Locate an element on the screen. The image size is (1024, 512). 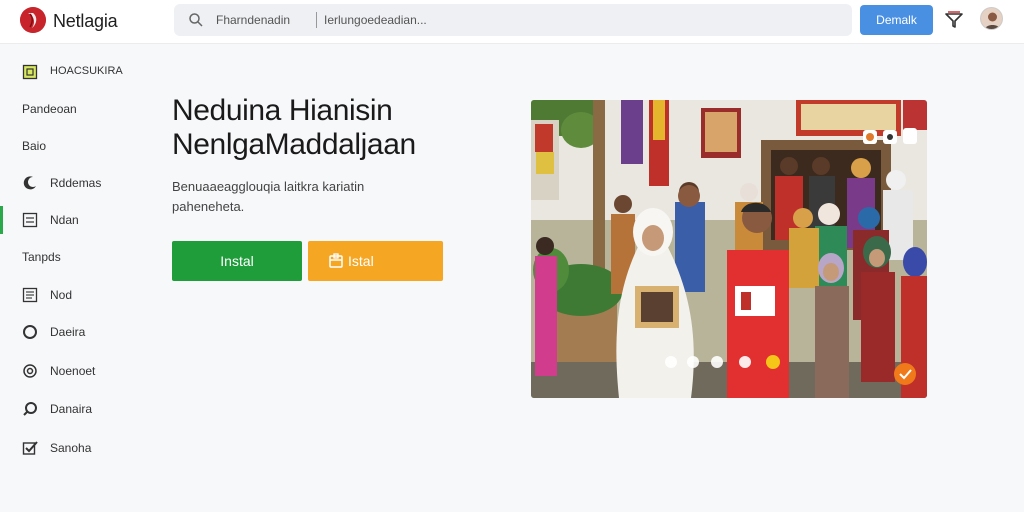
app-logo is located at coordinates (33, 20).